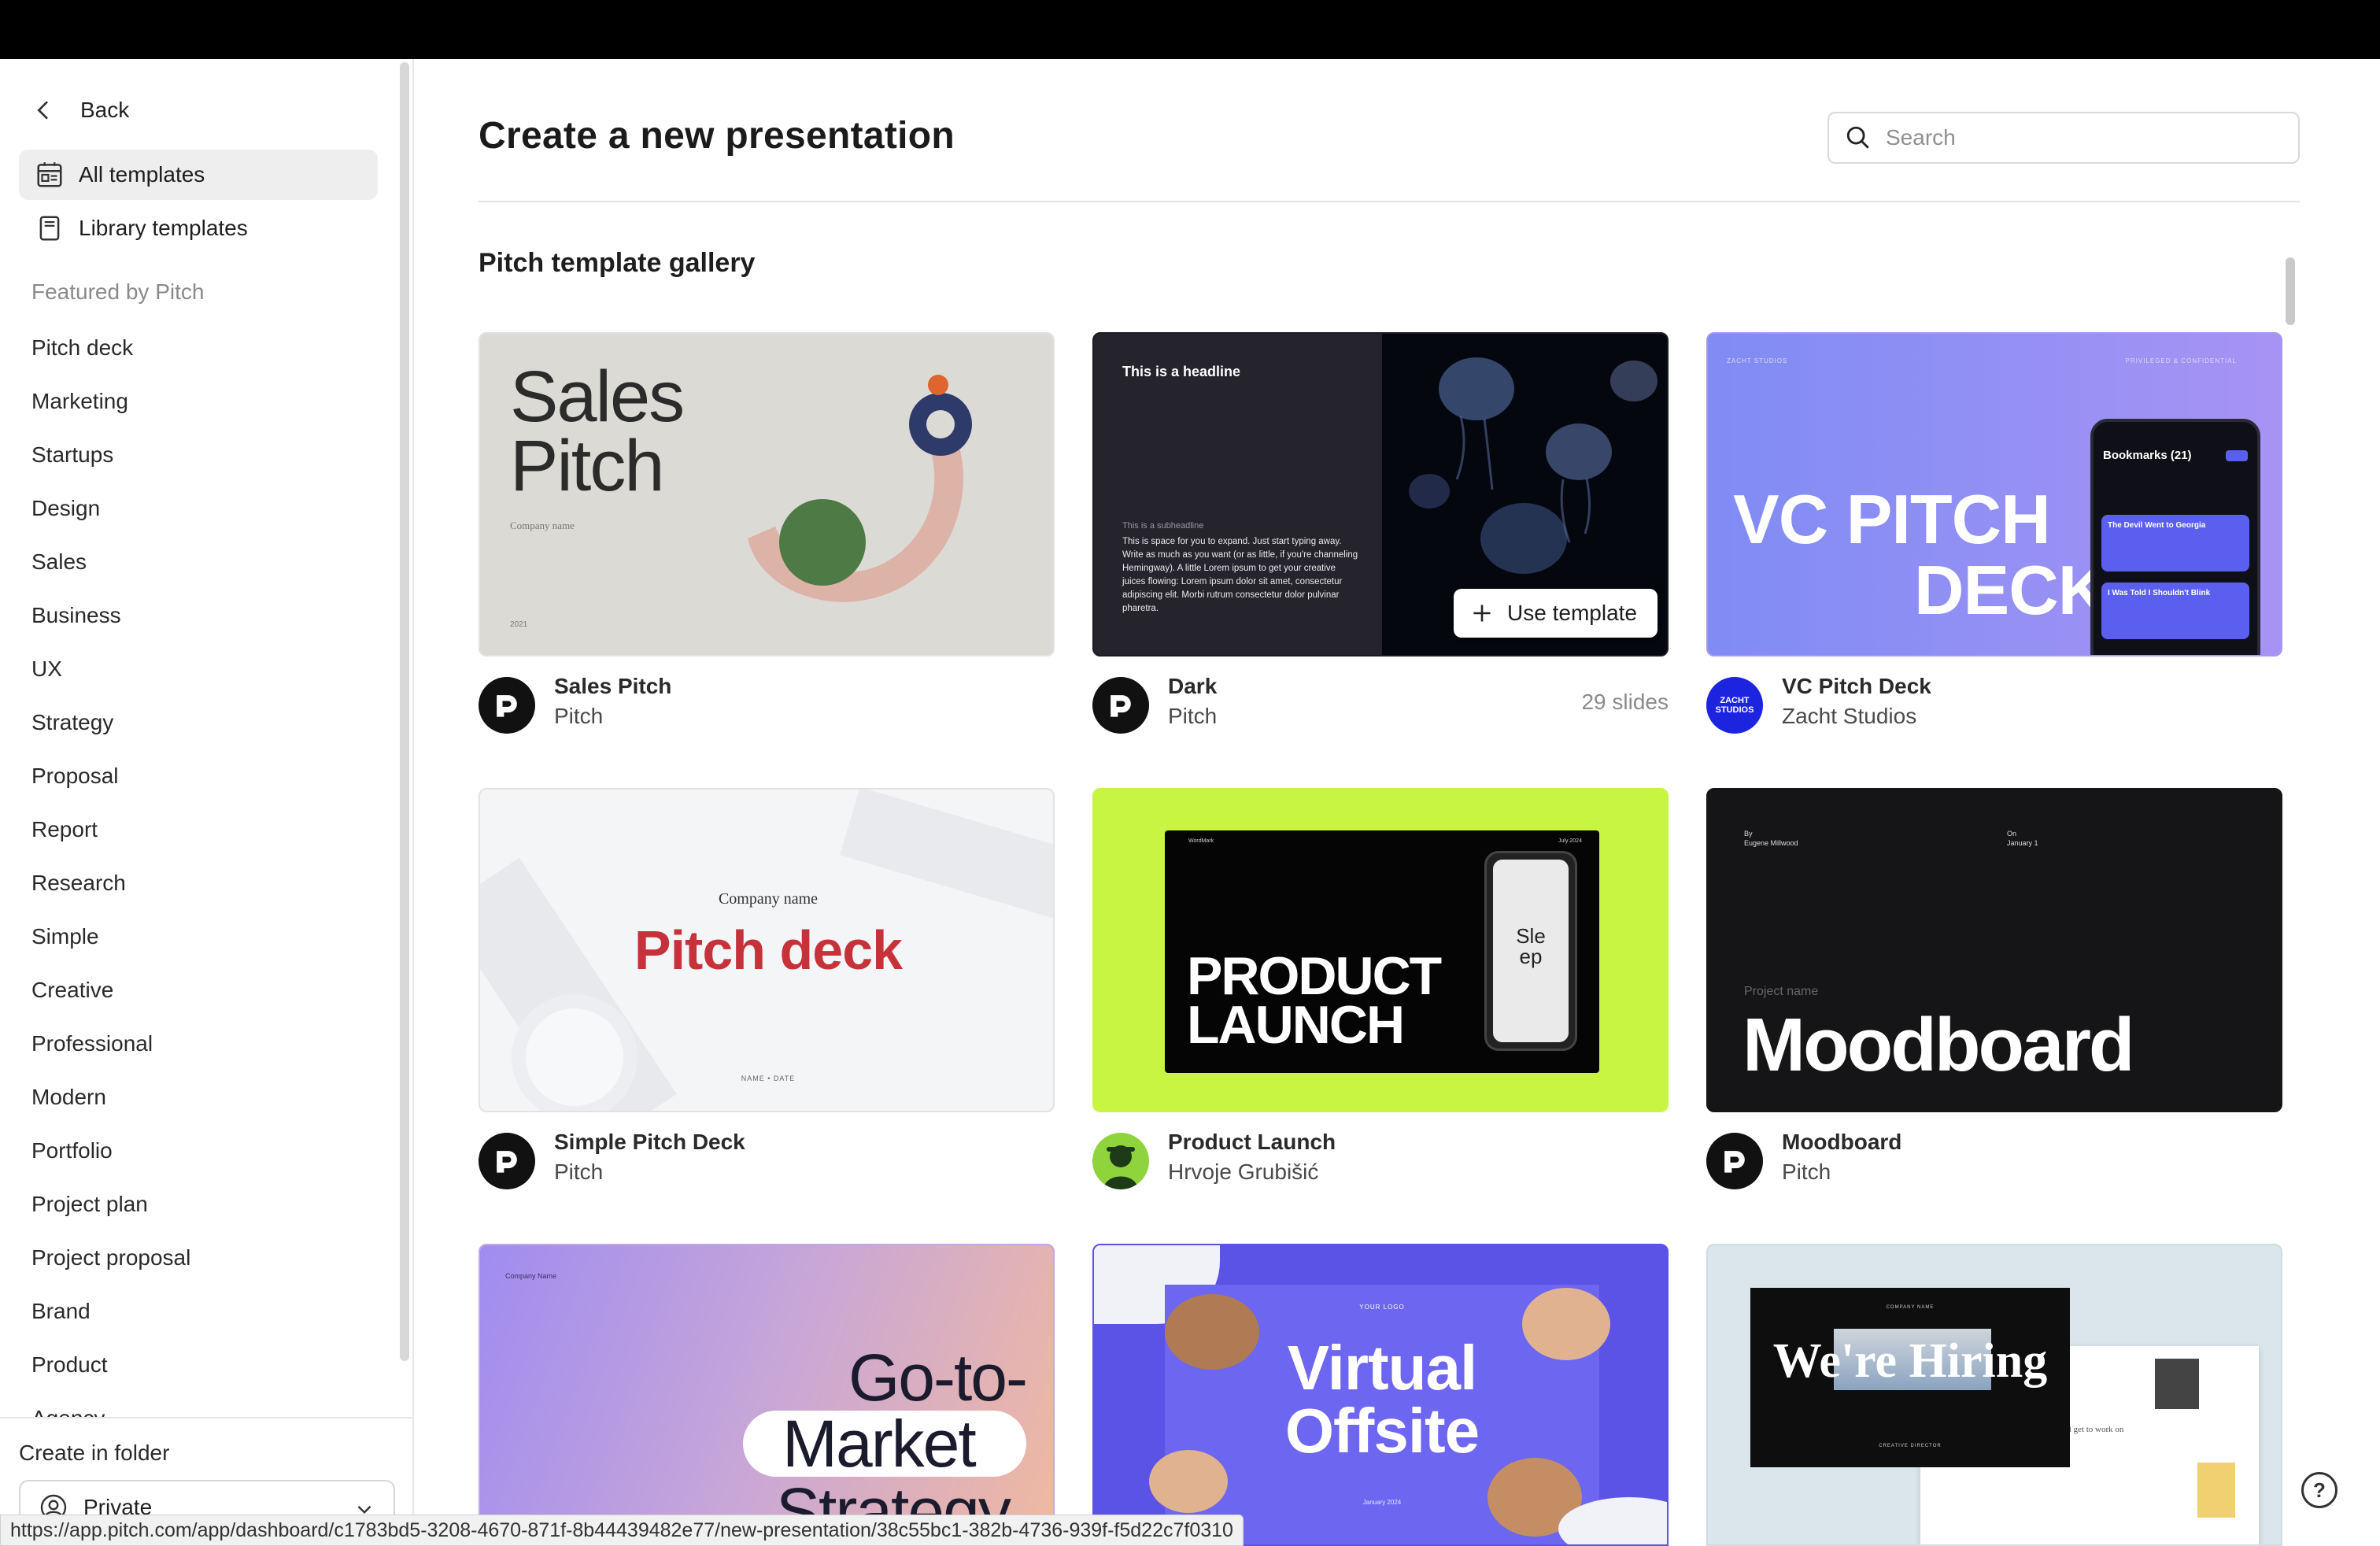  I want to click on use-template-button: Use template, so click(1556, 613).